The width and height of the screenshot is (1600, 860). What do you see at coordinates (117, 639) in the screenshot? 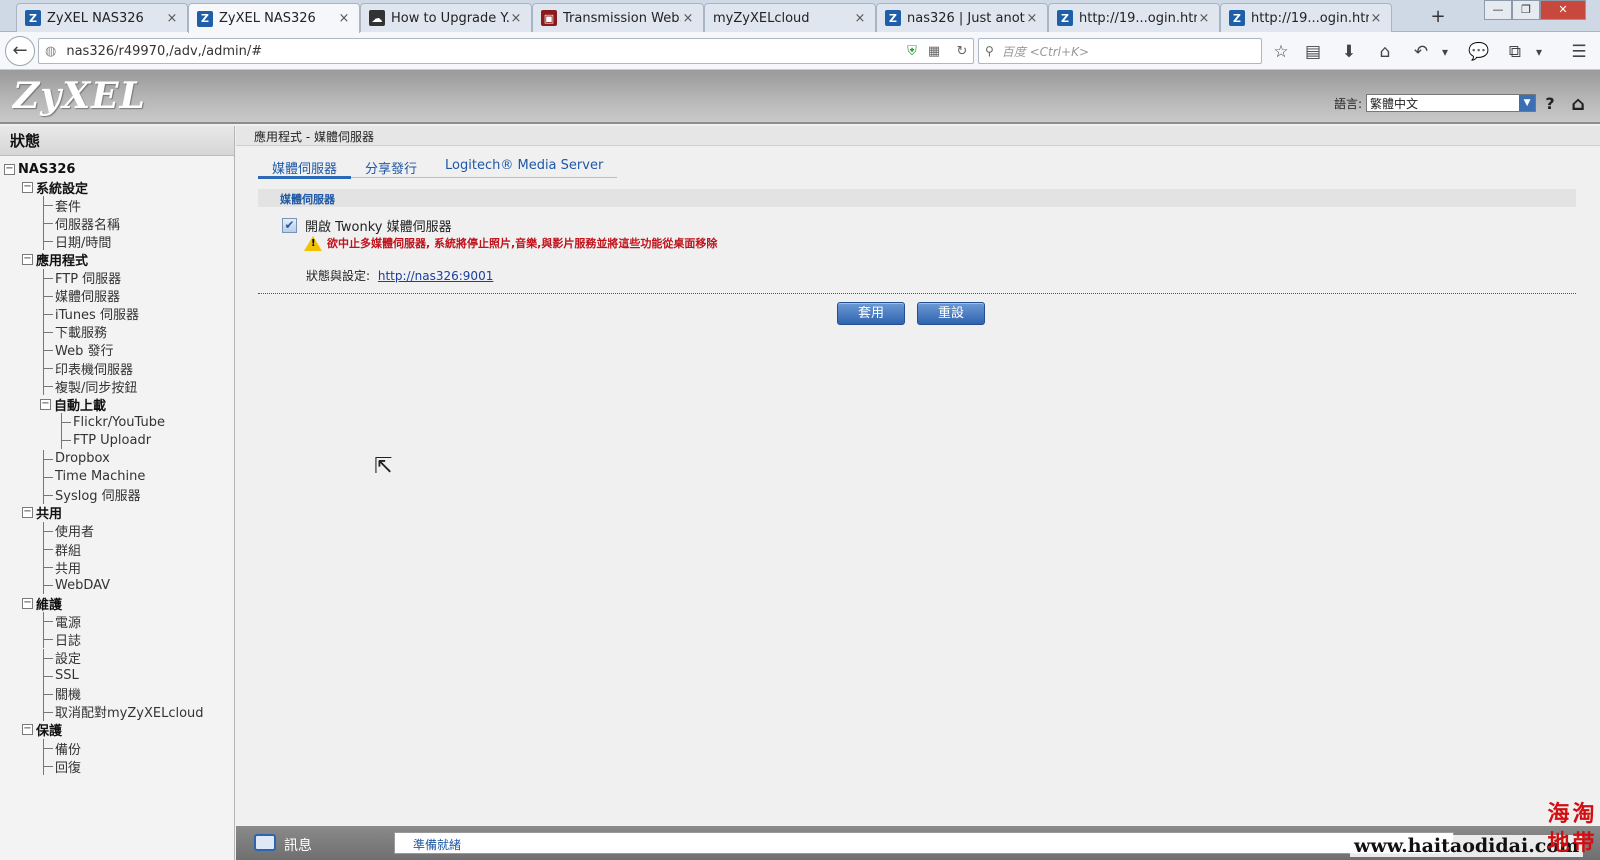
I see `sidebar-item: 日誌` at bounding box center [117, 639].